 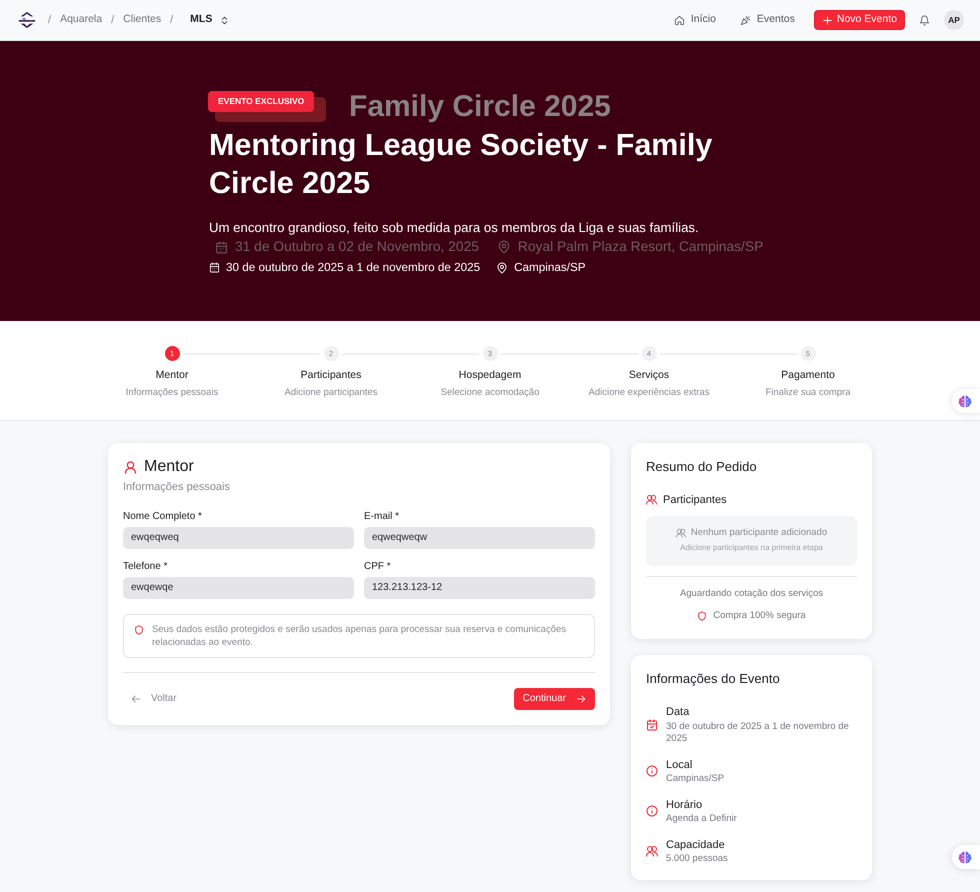 I want to click on secure-note: Compra 100% segura, so click(x=759, y=615).